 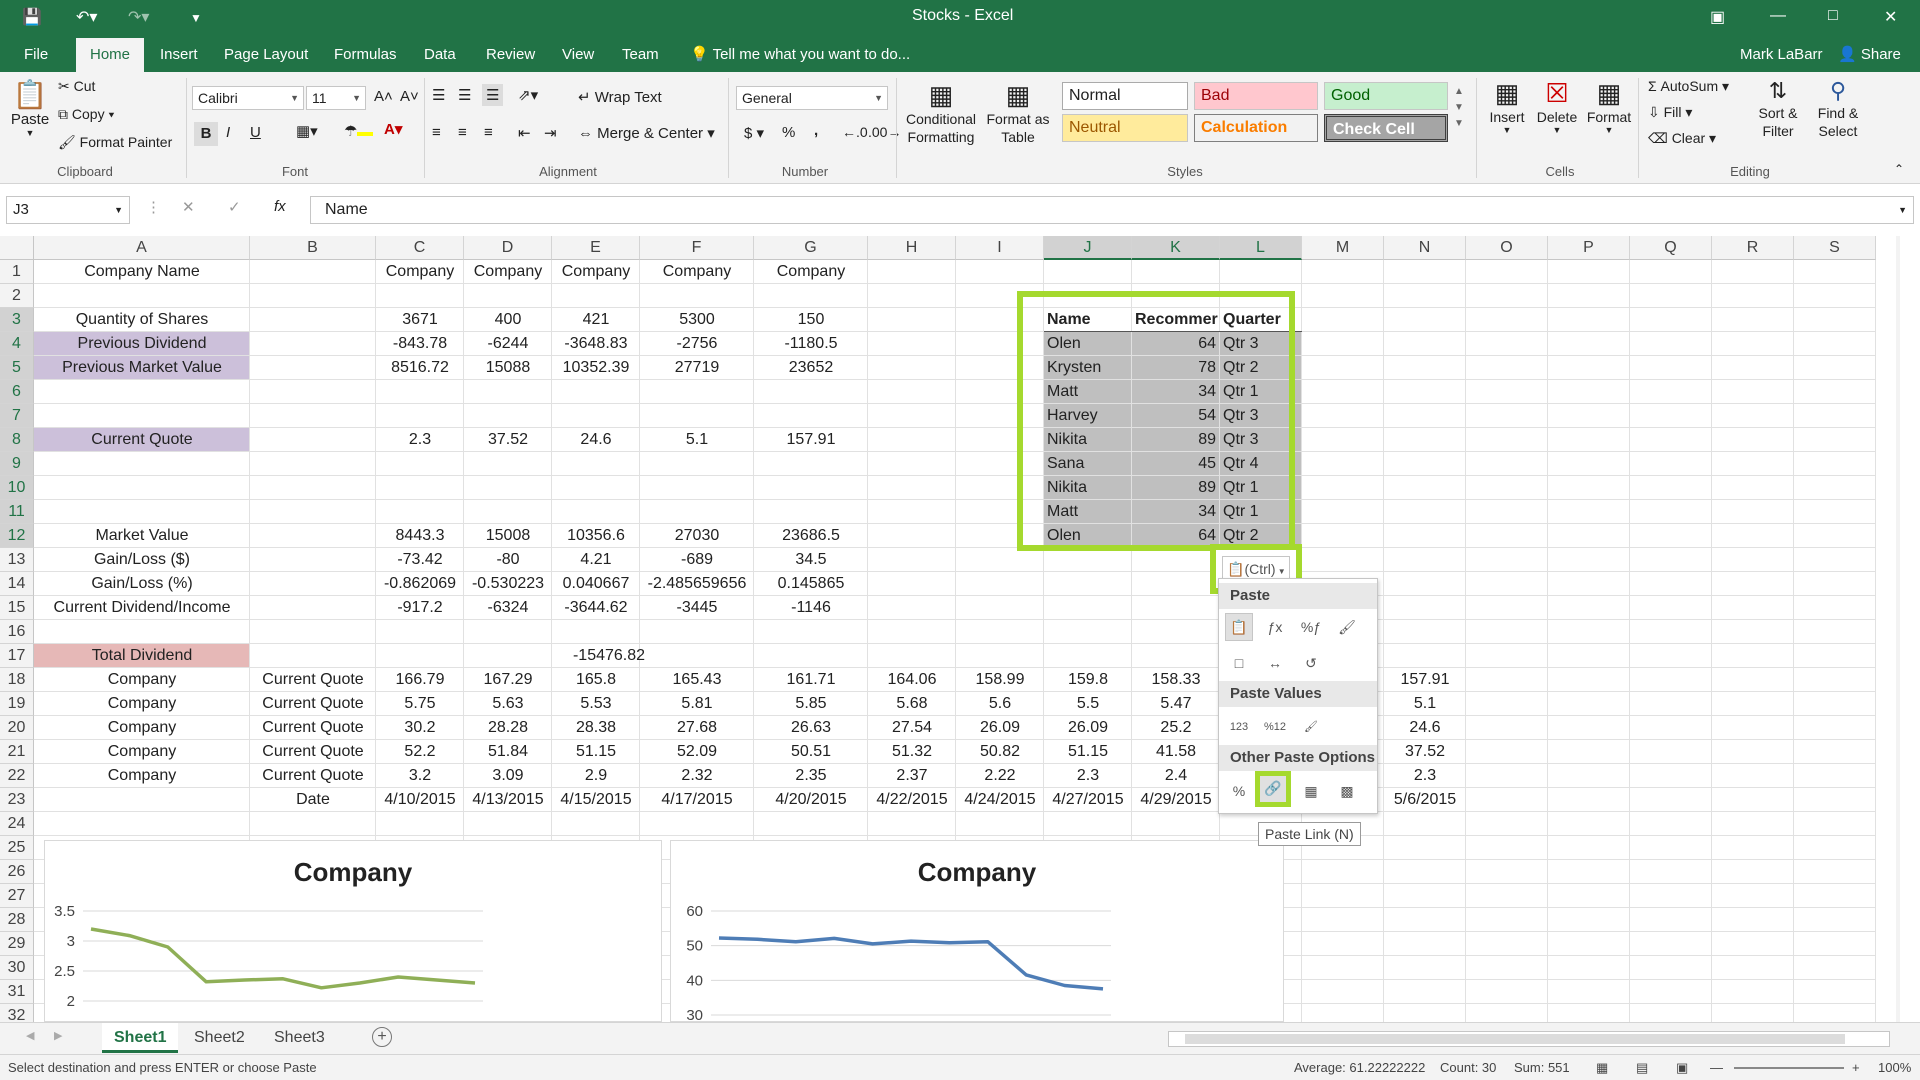 I want to click on keep-source-formatting-icon: 🖌, so click(x=1347, y=627).